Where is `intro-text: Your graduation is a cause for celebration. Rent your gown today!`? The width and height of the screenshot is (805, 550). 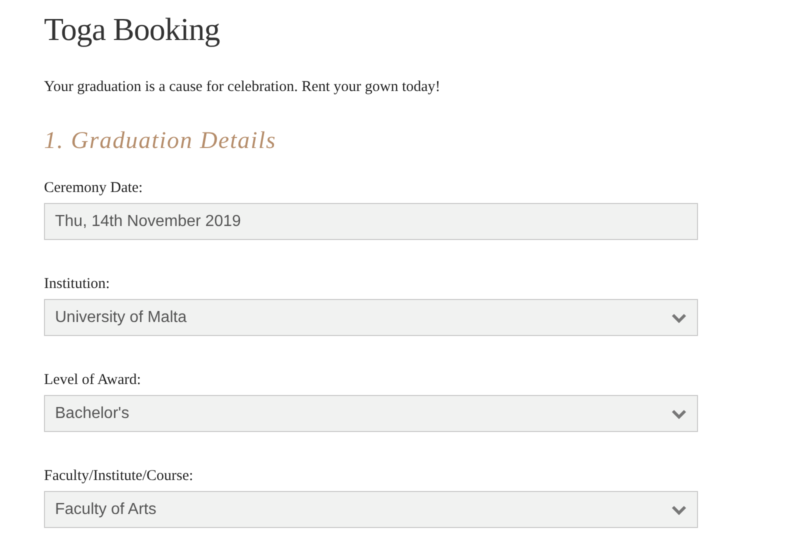
intro-text: Your graduation is a cause for celebration. Rent your gown today! is located at coordinates (243, 87).